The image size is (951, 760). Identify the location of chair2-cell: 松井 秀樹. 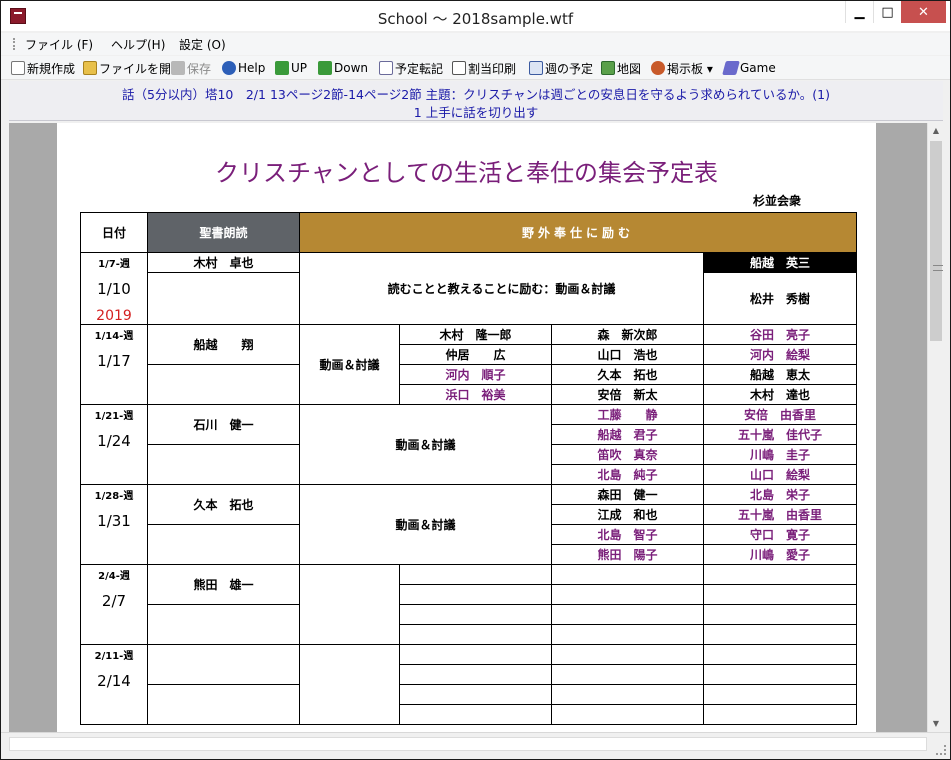
(780, 298).